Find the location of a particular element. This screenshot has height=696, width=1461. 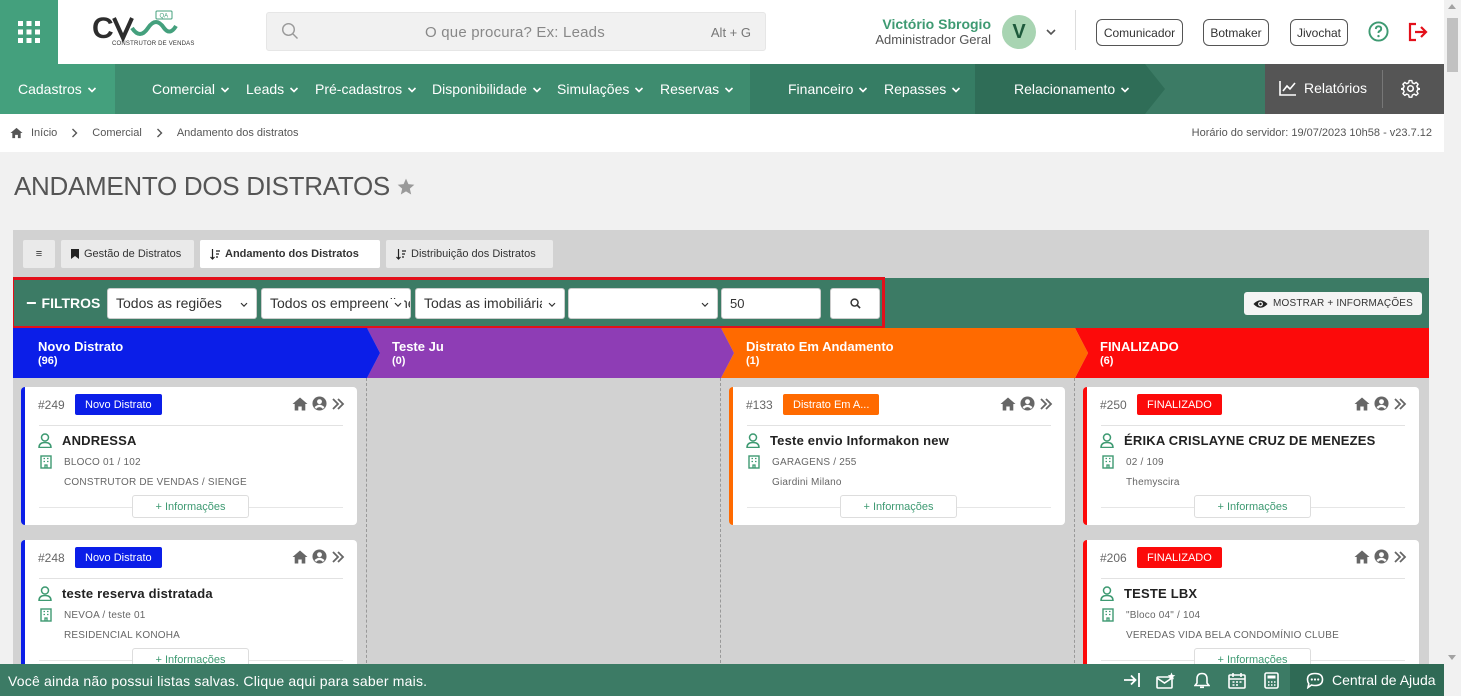

calendar-icon is located at coordinates (1237, 680).